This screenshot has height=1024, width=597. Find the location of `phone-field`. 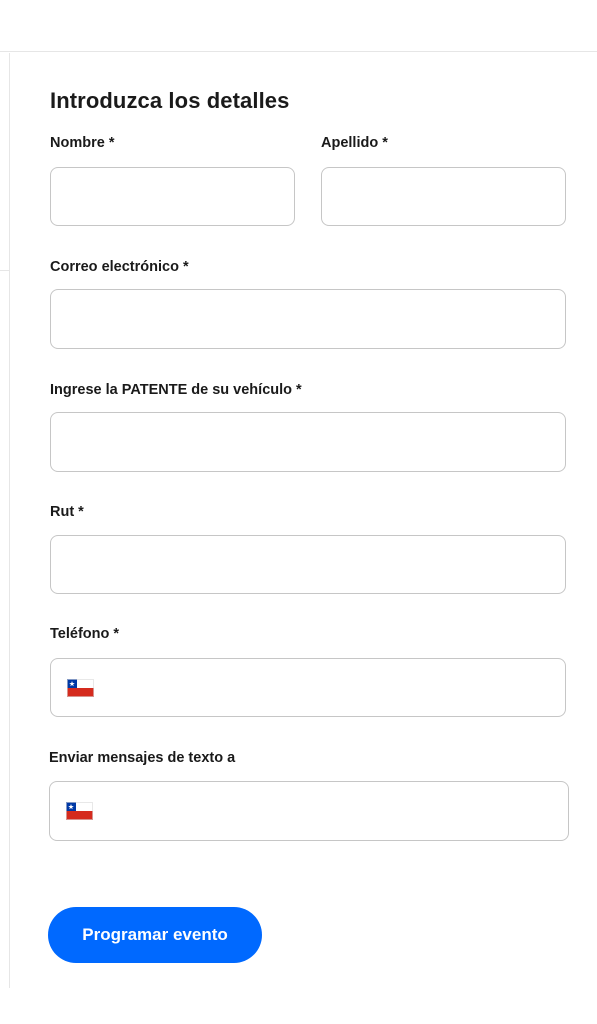

phone-field is located at coordinates (308, 688).